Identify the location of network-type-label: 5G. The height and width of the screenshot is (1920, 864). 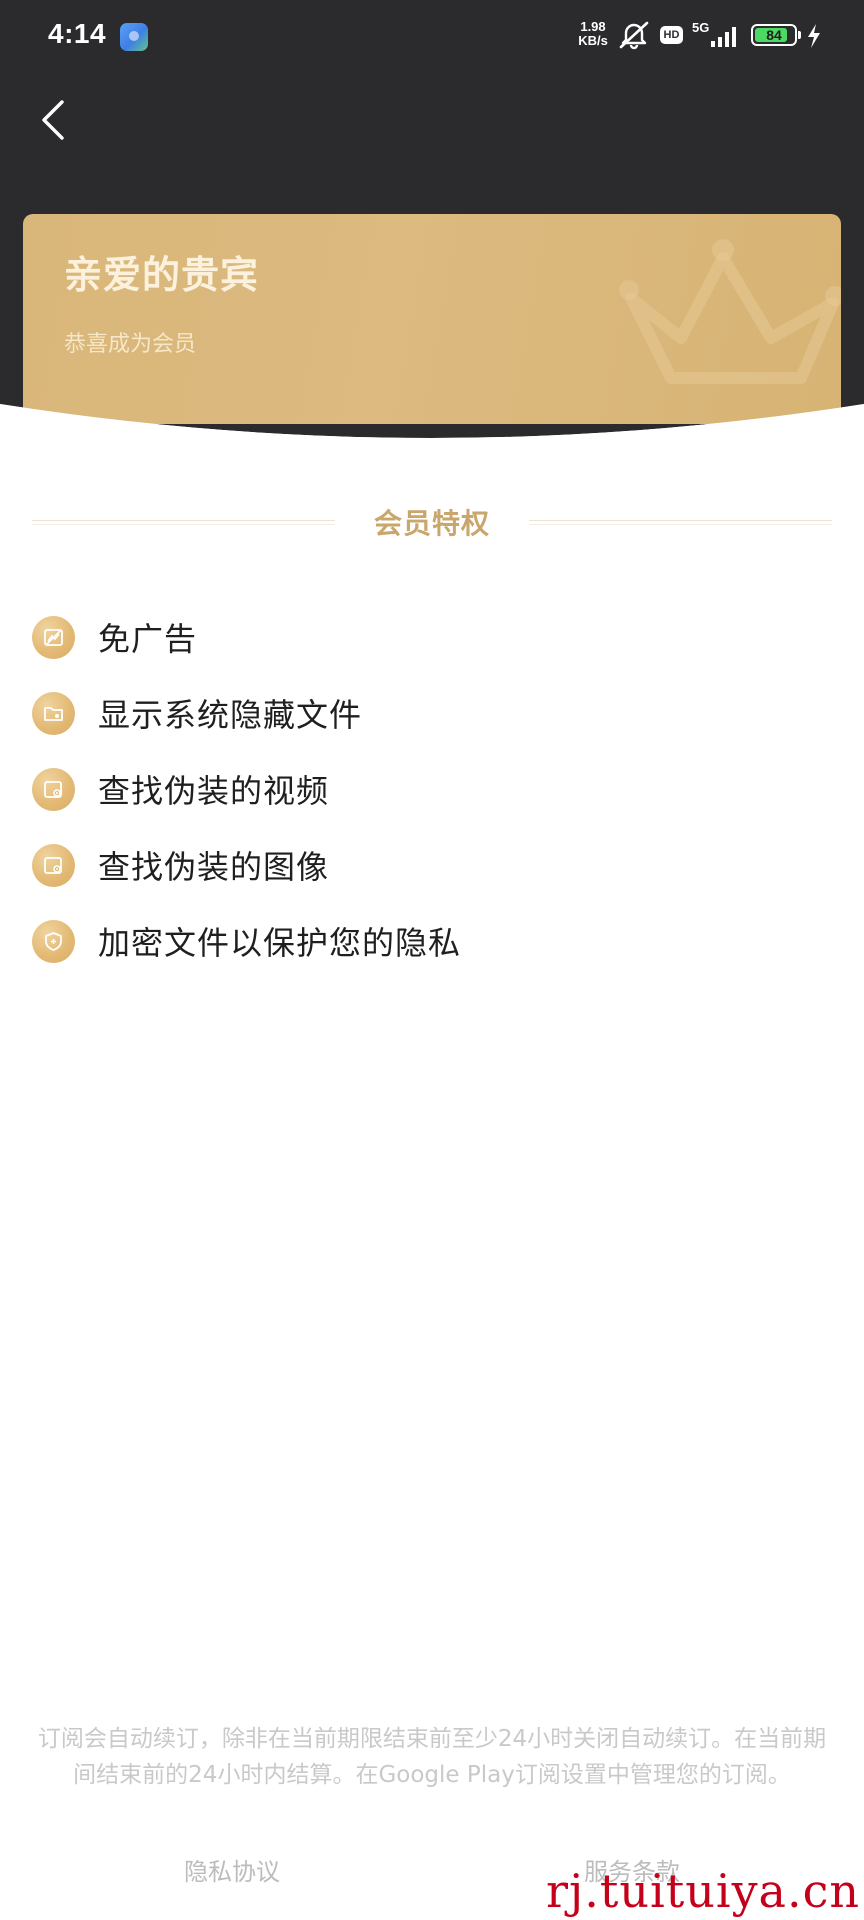
(701, 27).